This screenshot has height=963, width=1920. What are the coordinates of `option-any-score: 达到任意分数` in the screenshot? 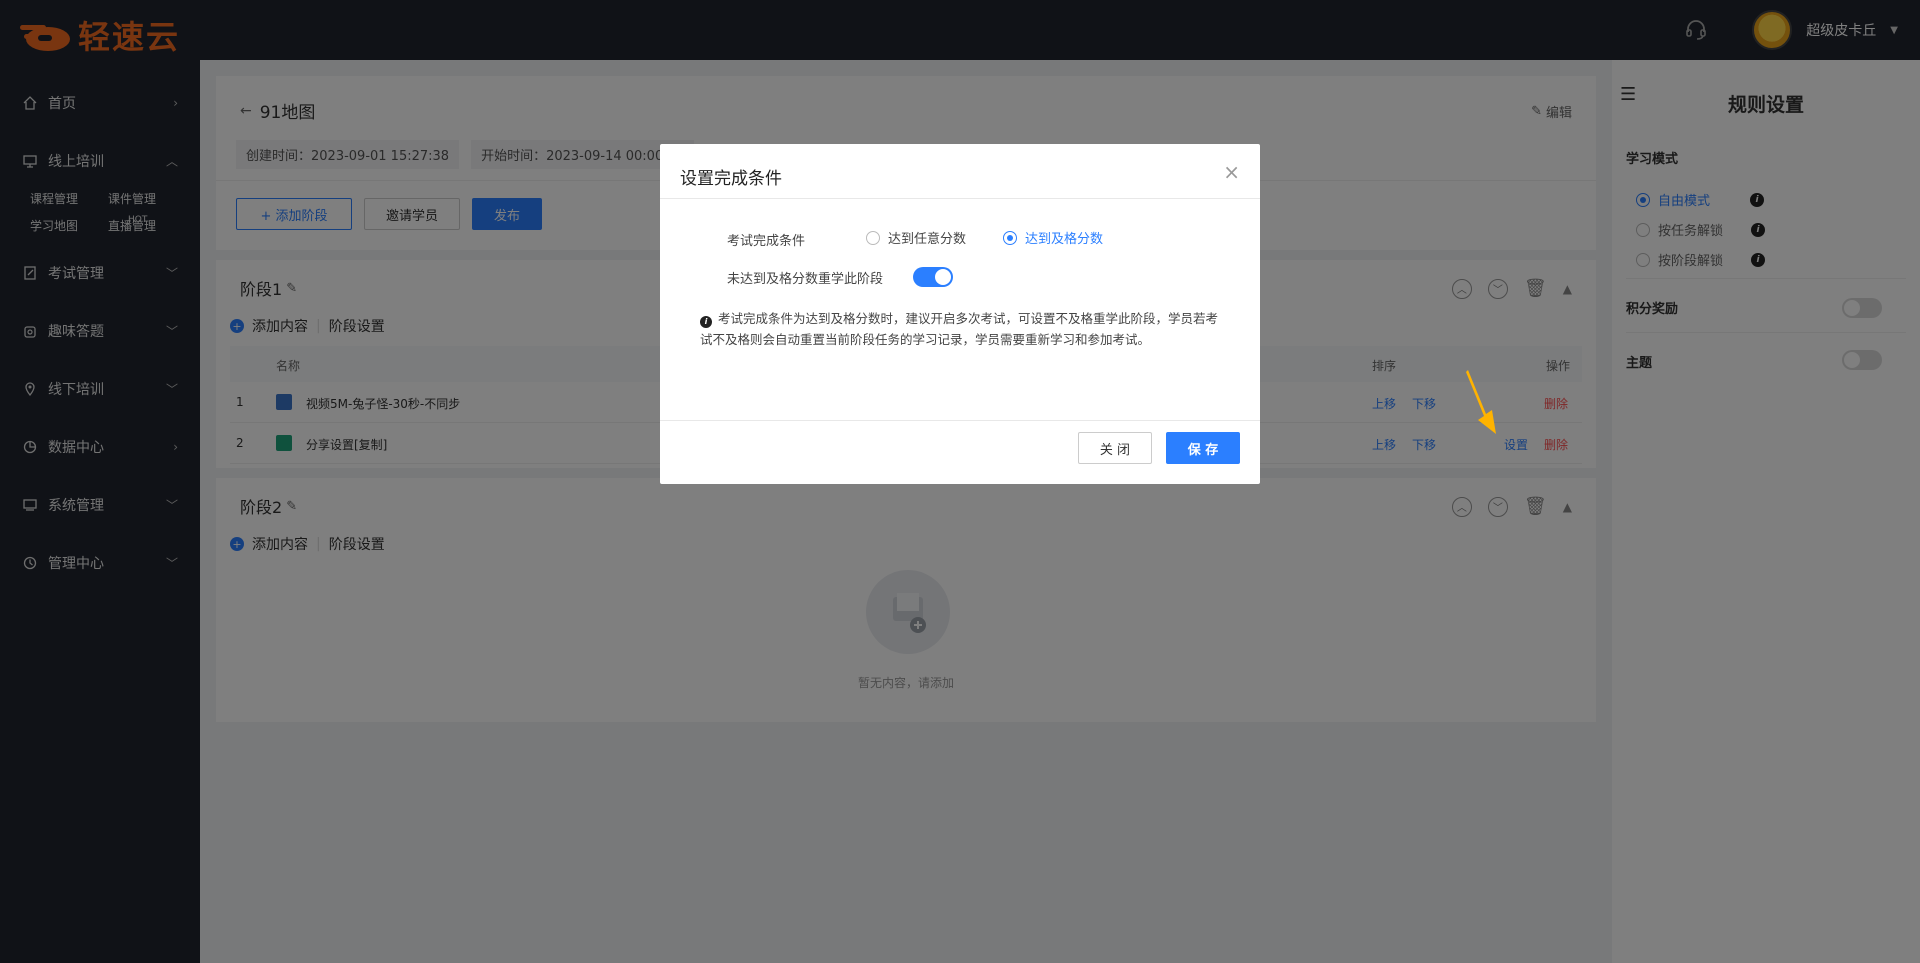 It's located at (916, 237).